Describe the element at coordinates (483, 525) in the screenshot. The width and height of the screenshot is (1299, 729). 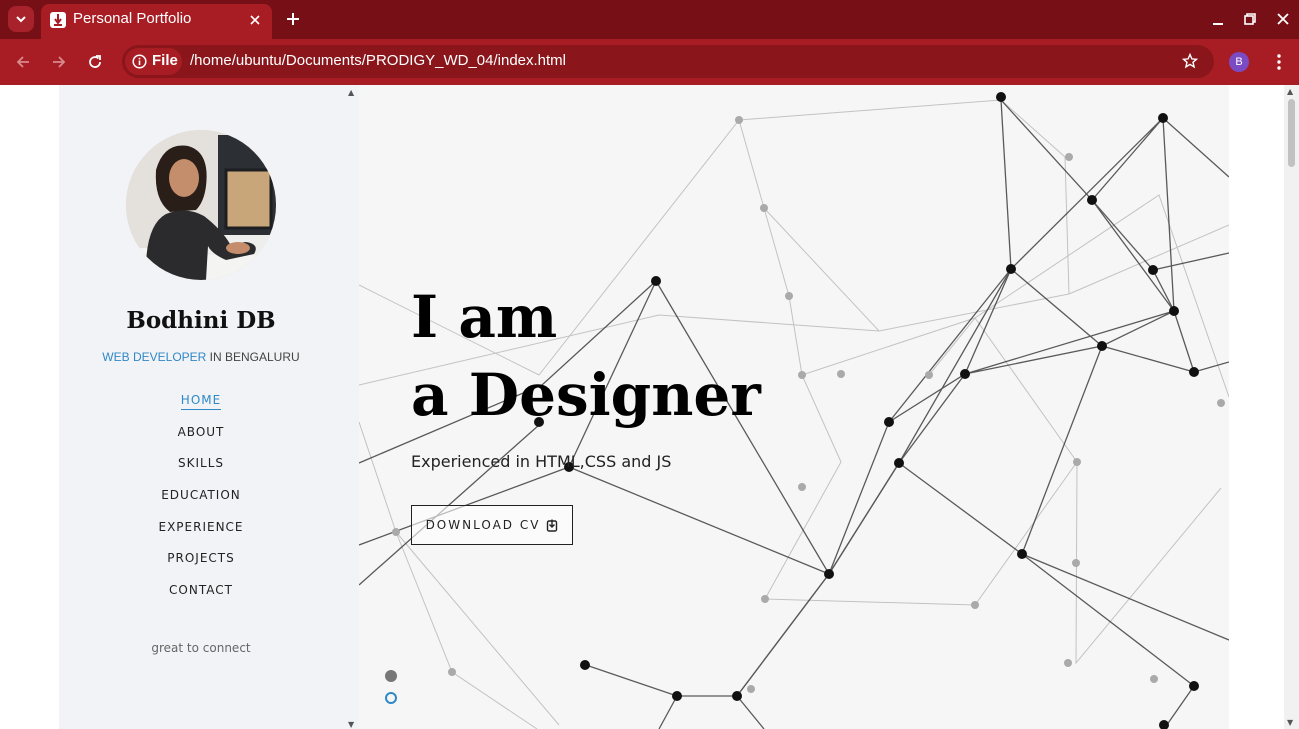
I see `download-cv-label: DOWNLOAD CV` at that location.